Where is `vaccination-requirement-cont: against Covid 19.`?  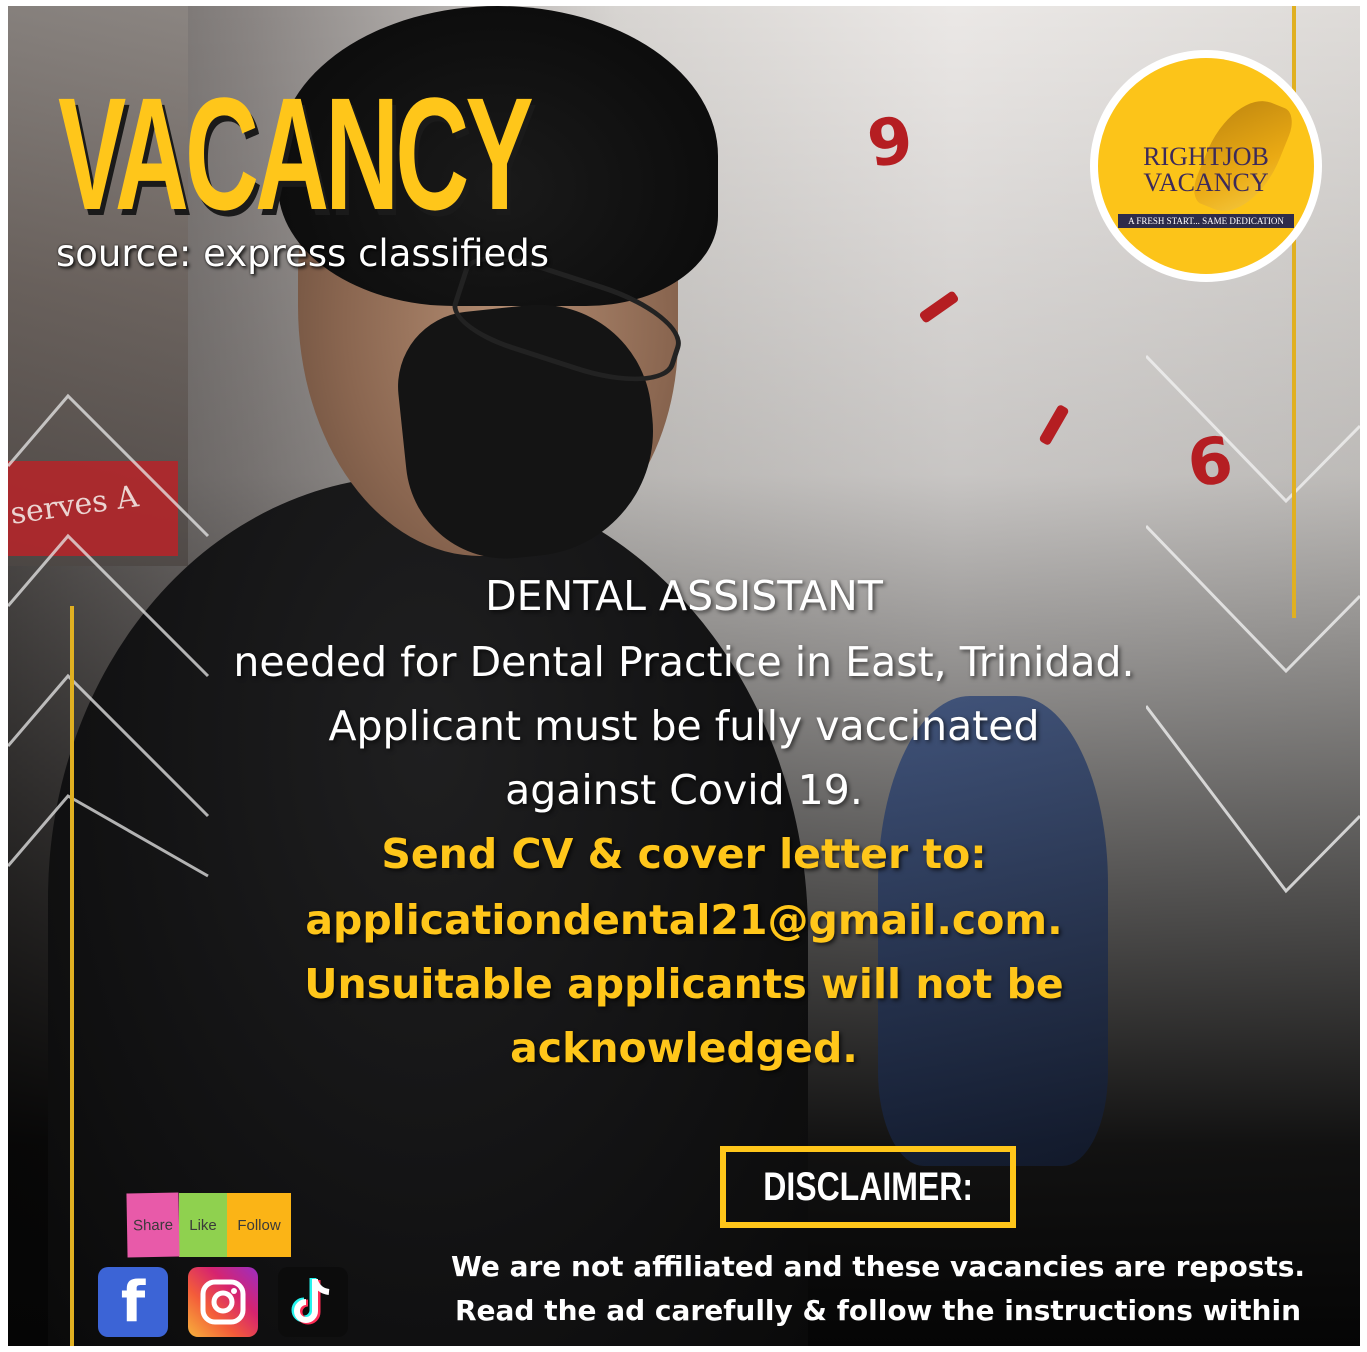
vaccination-requirement-cont: against Covid 19. is located at coordinates (684, 790).